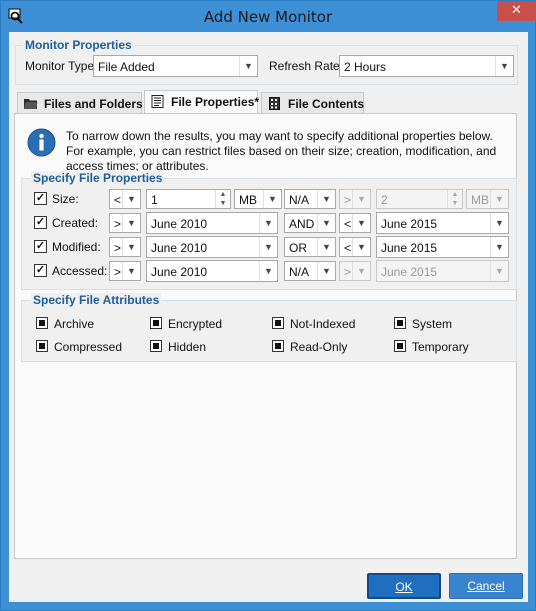  What do you see at coordinates (323, 324) in the screenshot?
I see `not-indexed-label: Not-Indexed` at bounding box center [323, 324].